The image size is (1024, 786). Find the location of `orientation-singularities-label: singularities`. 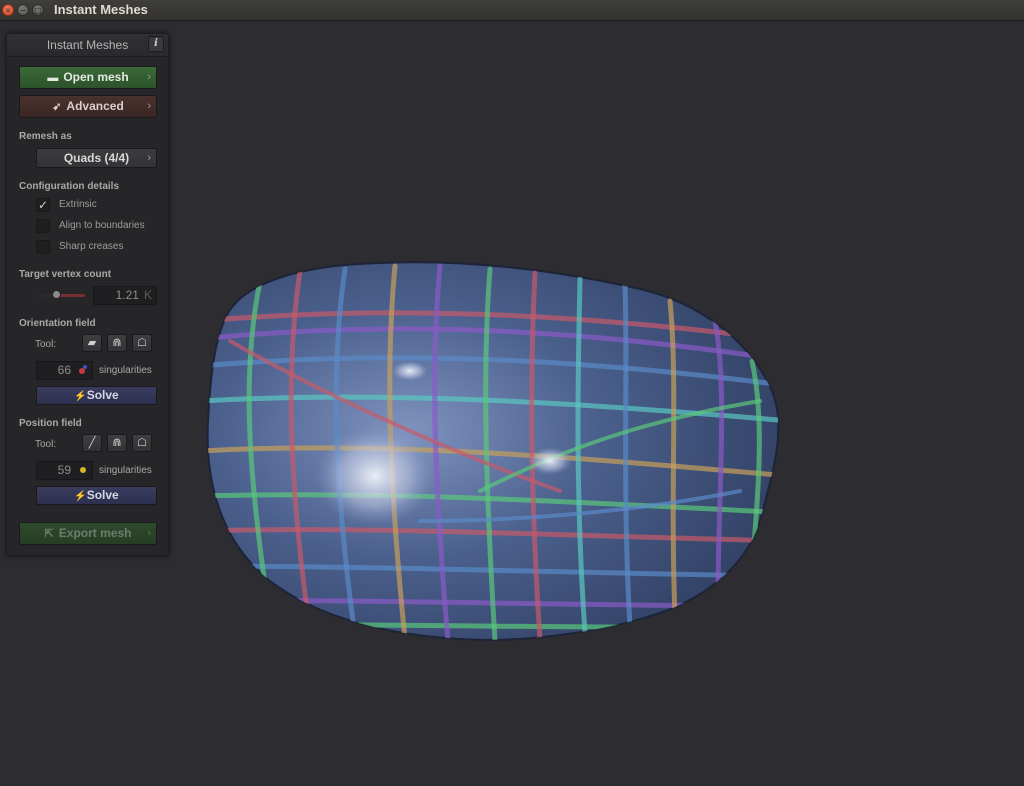

orientation-singularities-label: singularities is located at coordinates (125, 370).